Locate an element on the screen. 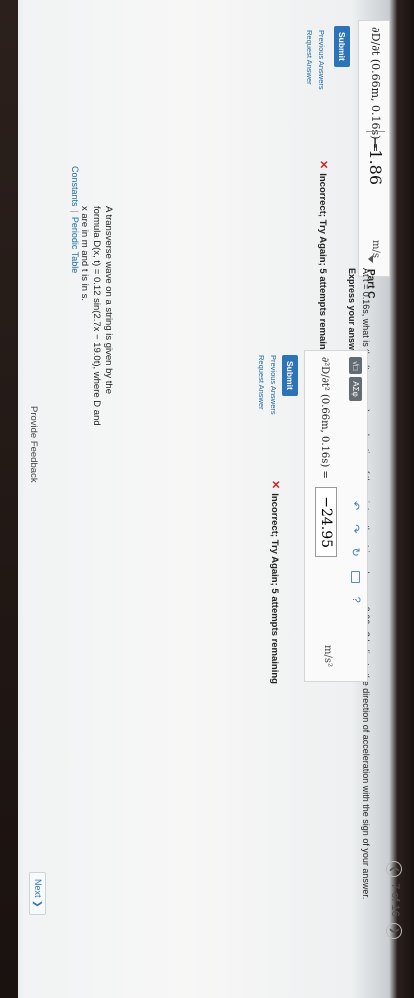 Image resolution: width=414 pixels, height=998 pixels. collapse-triangle-icon is located at coordinates (370, 259).